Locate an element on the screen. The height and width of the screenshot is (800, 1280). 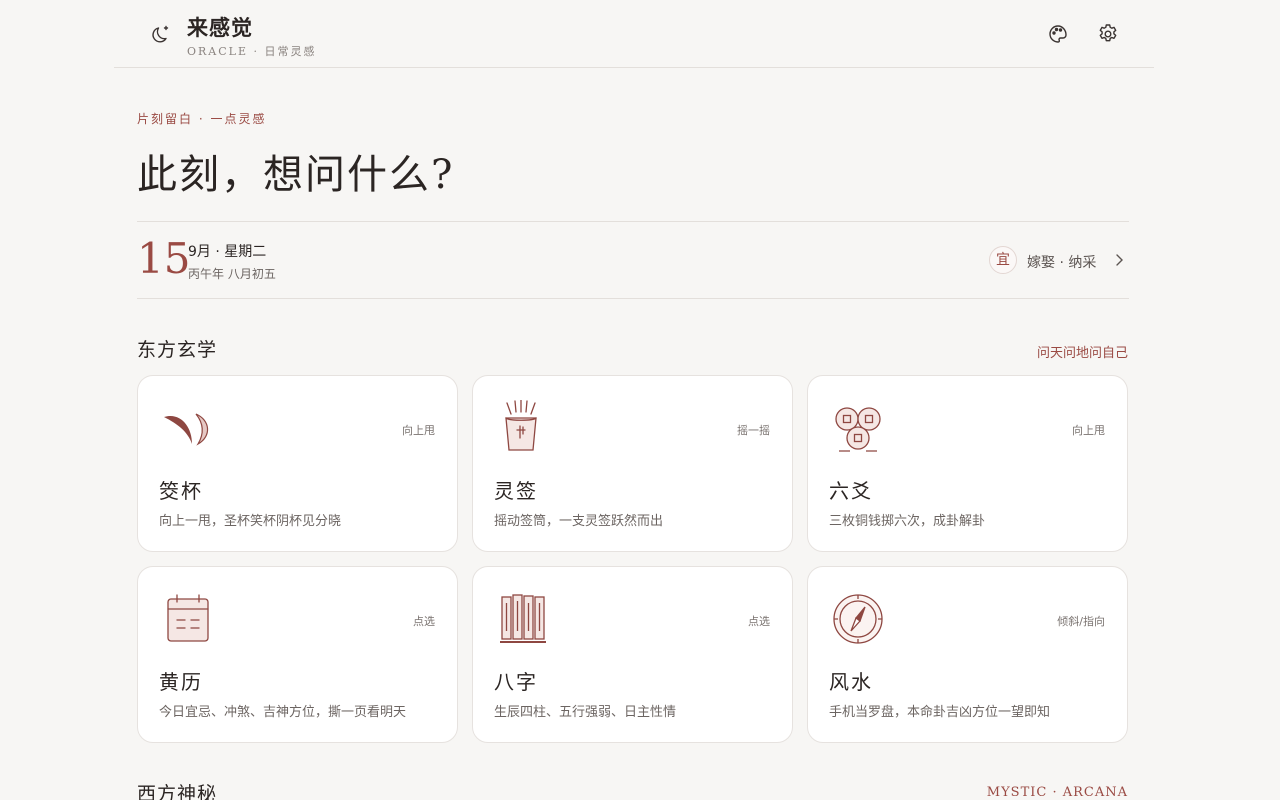
card-jiaobei: 向上甩 筊杯 向上一甩，圣杯笑杯阴杯见分晓 is located at coordinates (297, 463).